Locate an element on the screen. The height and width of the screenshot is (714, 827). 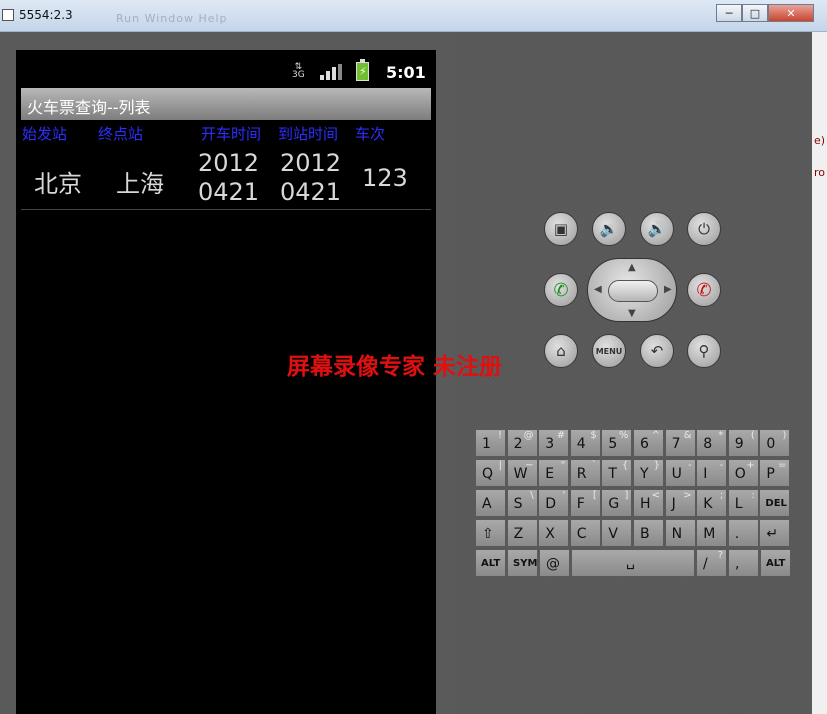
key-s: S \ is located at coordinates (522, 503).